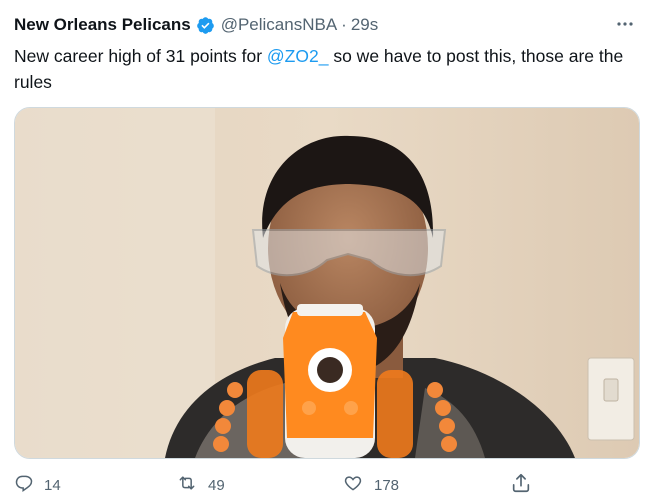  I want to click on tweet-text-before: New career high of 31 points for, so click(140, 56).